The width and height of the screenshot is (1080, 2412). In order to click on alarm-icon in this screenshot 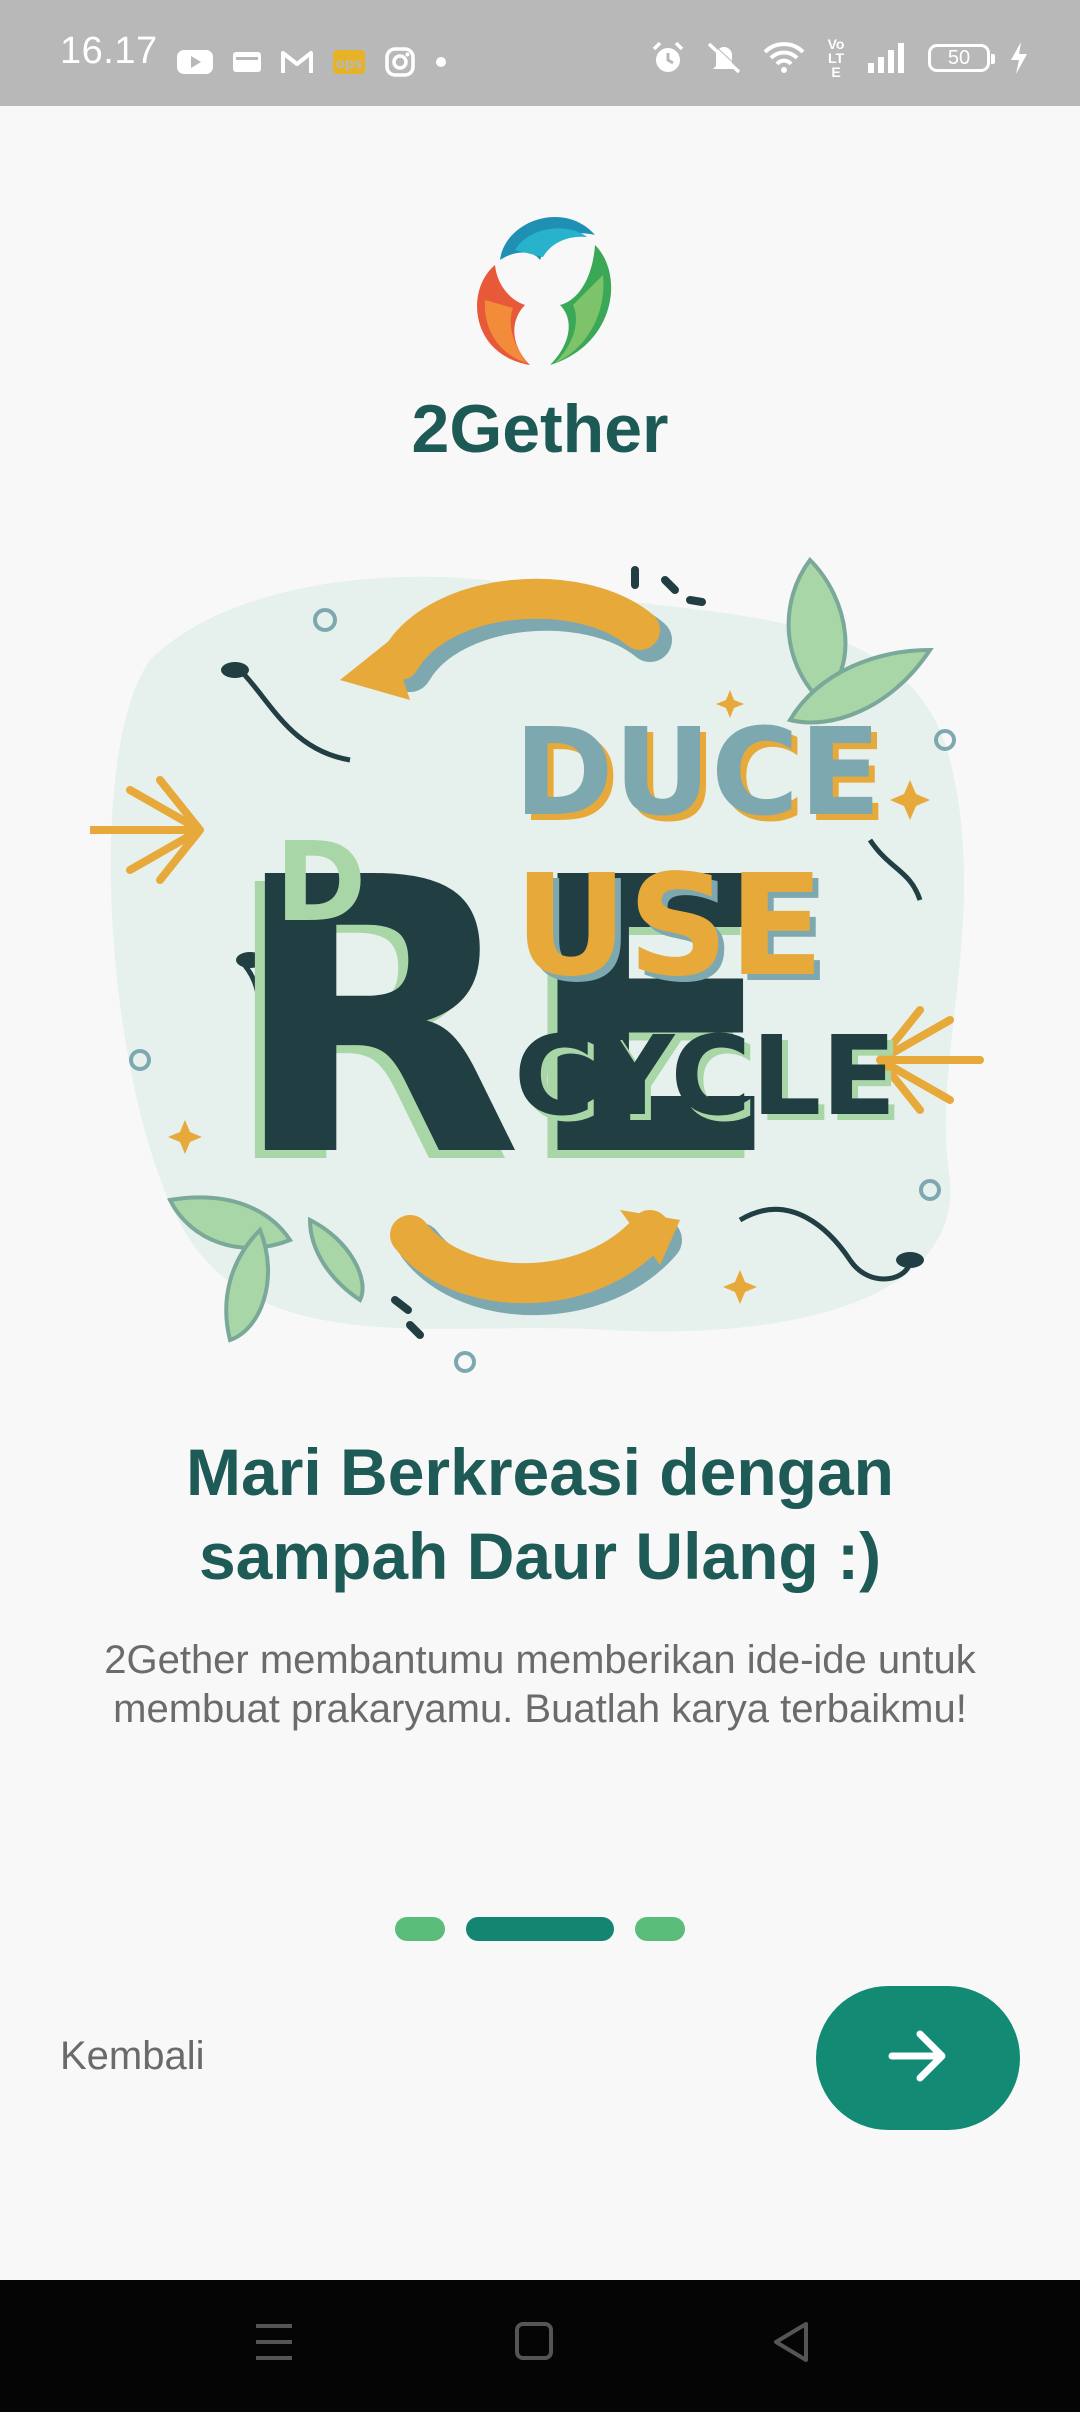, I will do `click(668, 58)`.